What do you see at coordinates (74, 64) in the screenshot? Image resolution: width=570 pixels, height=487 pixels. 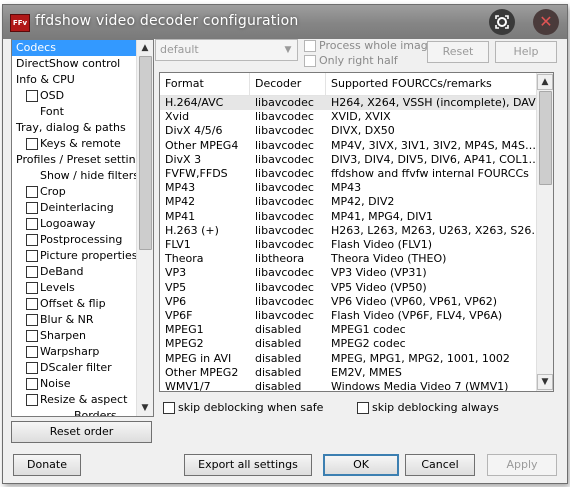 I see `sidebar-item: DirectShow control` at bounding box center [74, 64].